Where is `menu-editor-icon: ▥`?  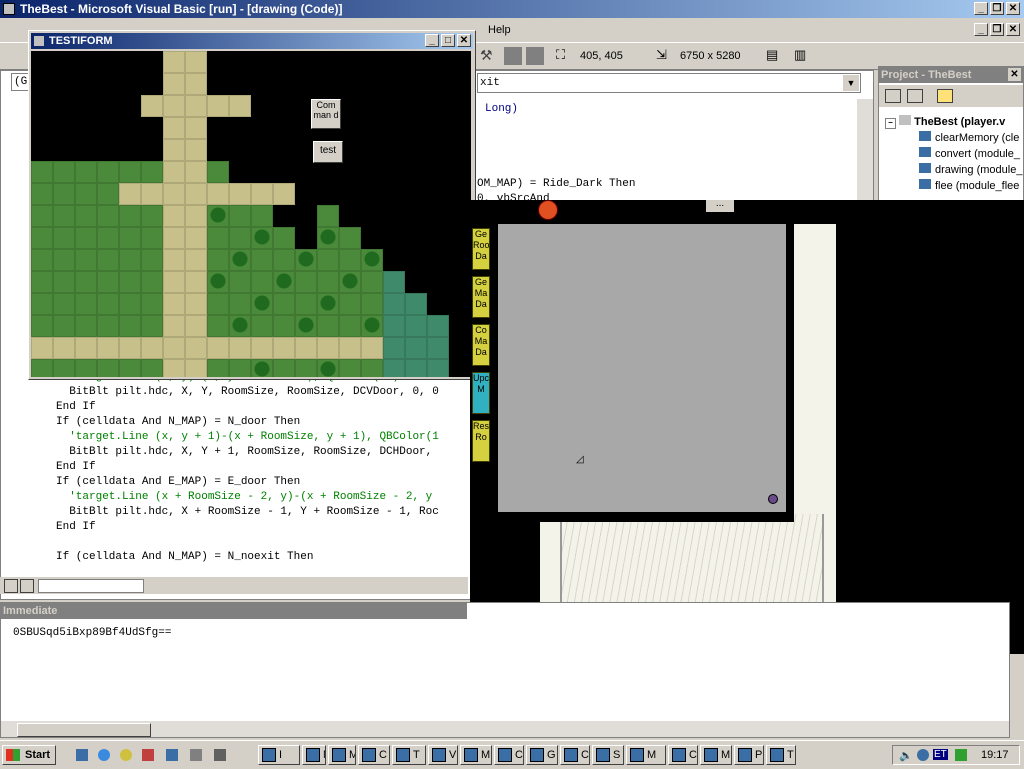 menu-editor-icon: ▥ is located at coordinates (803, 56).